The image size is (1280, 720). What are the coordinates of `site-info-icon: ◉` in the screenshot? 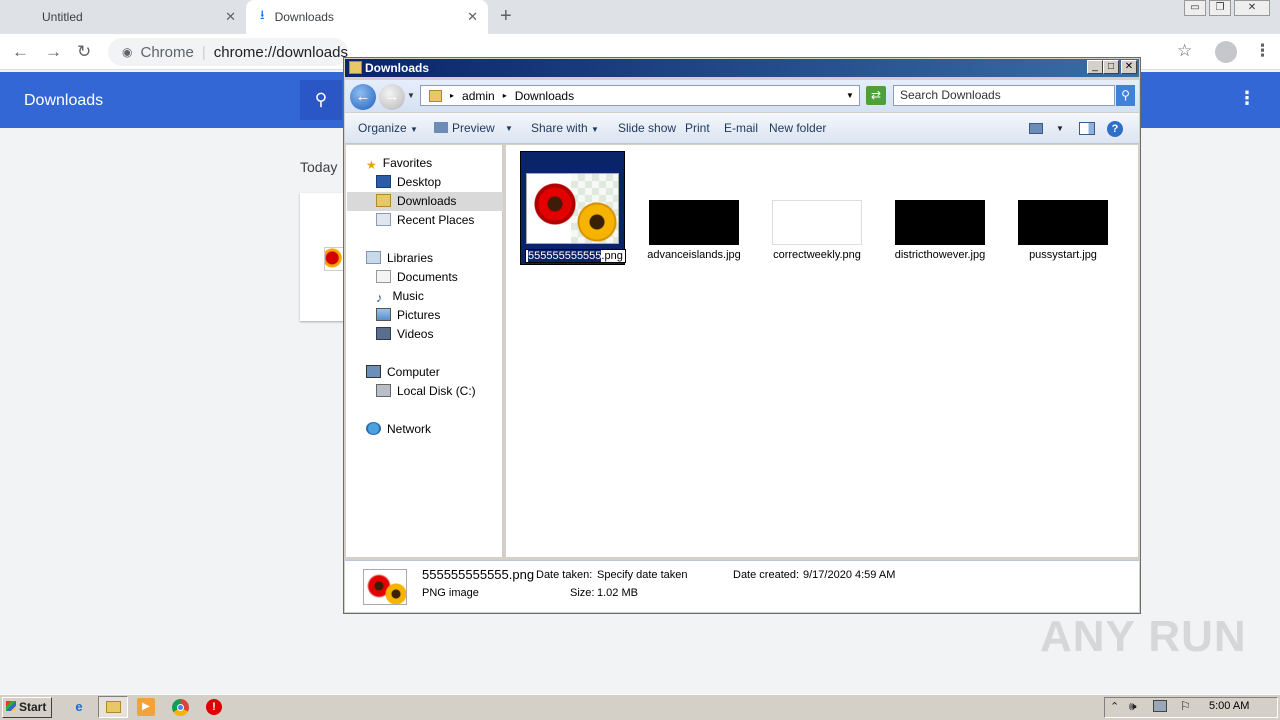 It's located at (127, 52).